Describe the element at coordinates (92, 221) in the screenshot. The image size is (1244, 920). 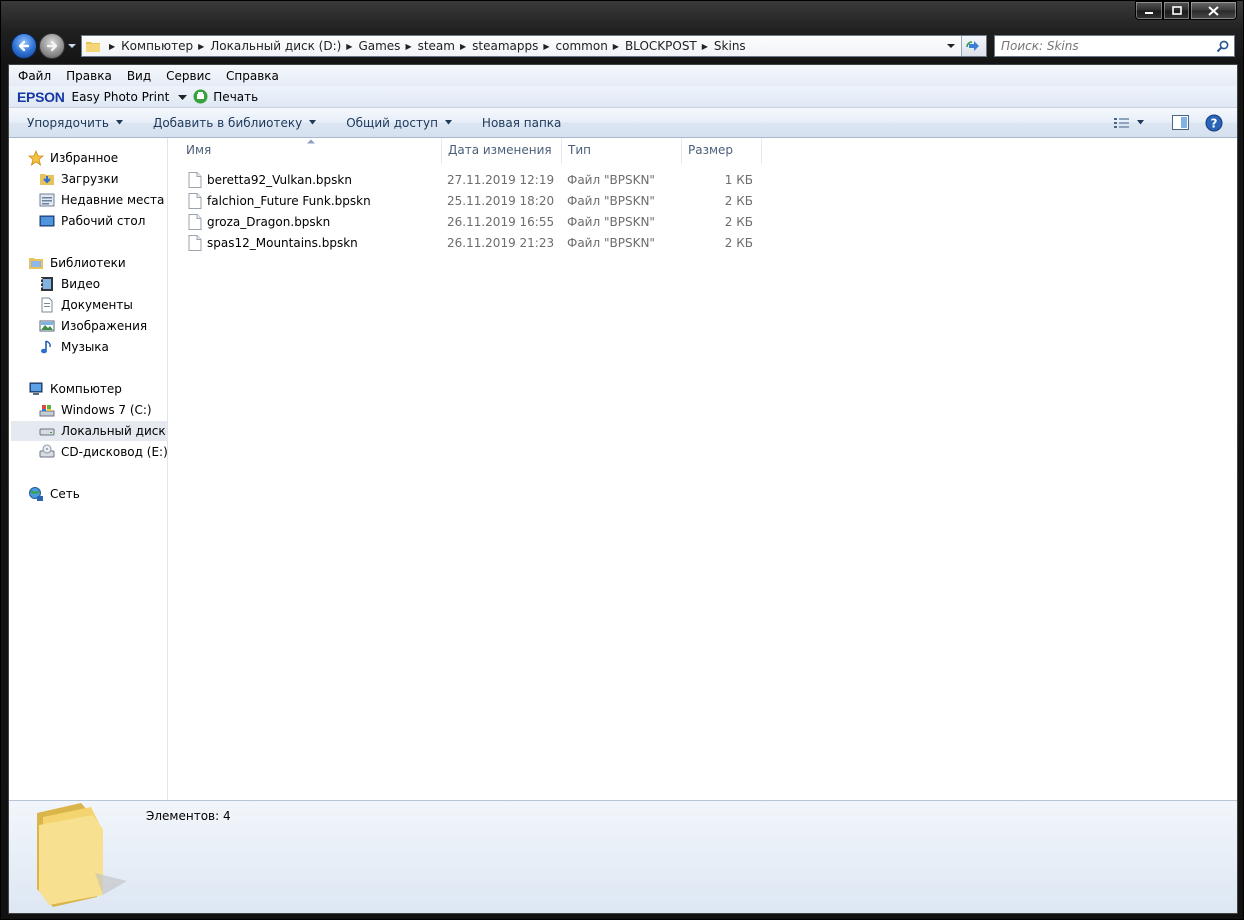
I see `nav-desktop: Рабочий стол` at that location.